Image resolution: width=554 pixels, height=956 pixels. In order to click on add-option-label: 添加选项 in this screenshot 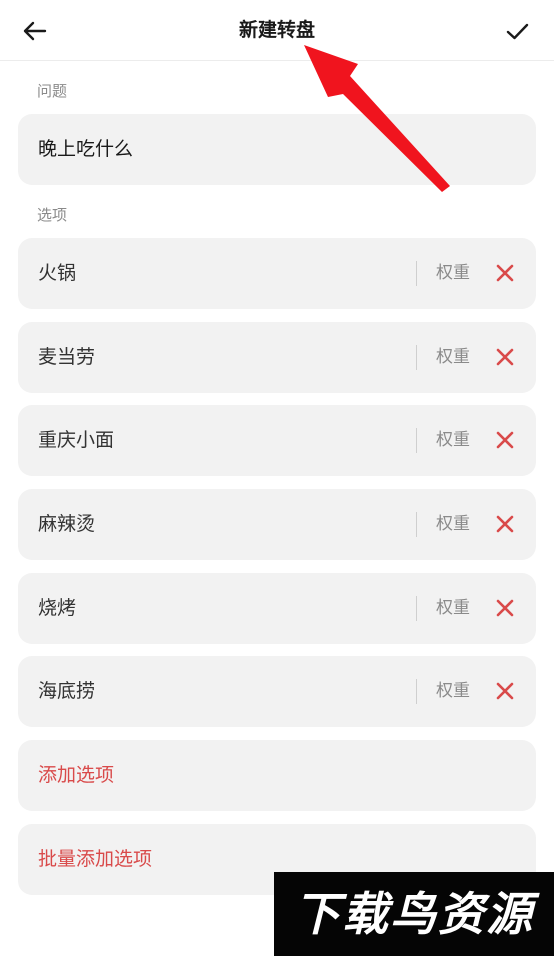, I will do `click(76, 775)`.